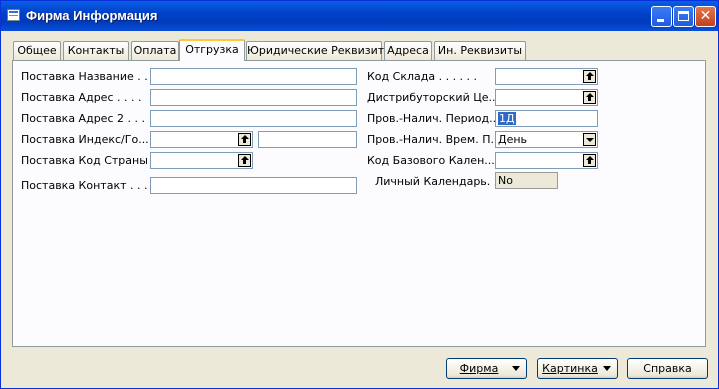 The image size is (719, 389). What do you see at coordinates (253, 185) in the screenshot?
I see `ship-contact-field` at bounding box center [253, 185].